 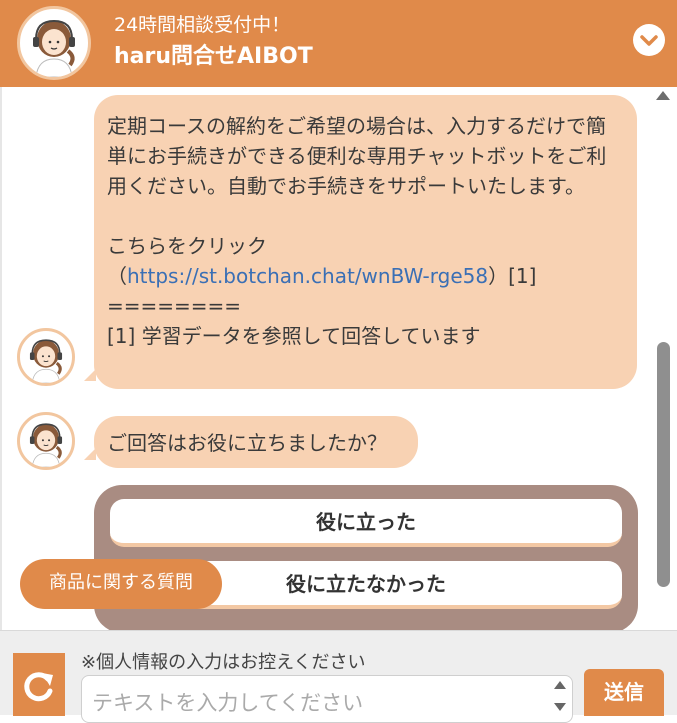 I want to click on collapse-button, so click(x=649, y=40).